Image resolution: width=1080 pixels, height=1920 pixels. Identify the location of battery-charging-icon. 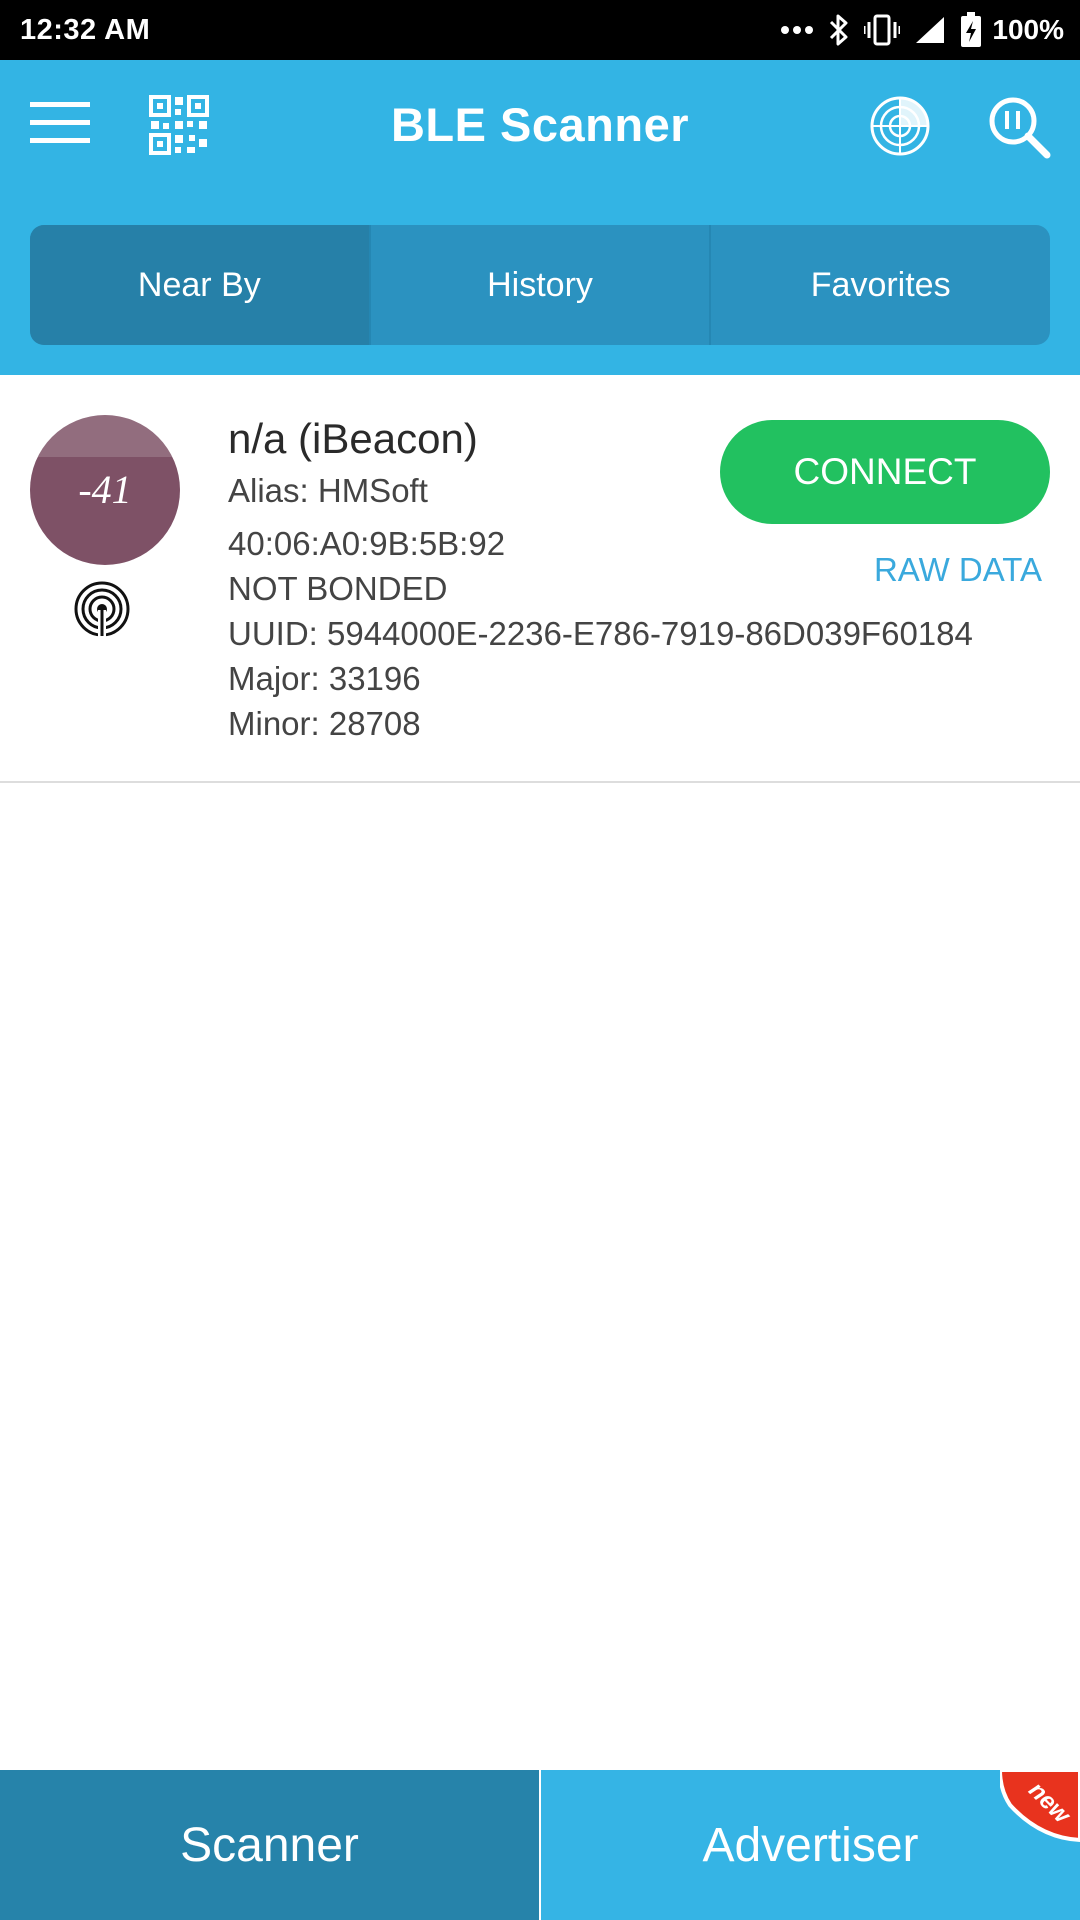
(971, 30).